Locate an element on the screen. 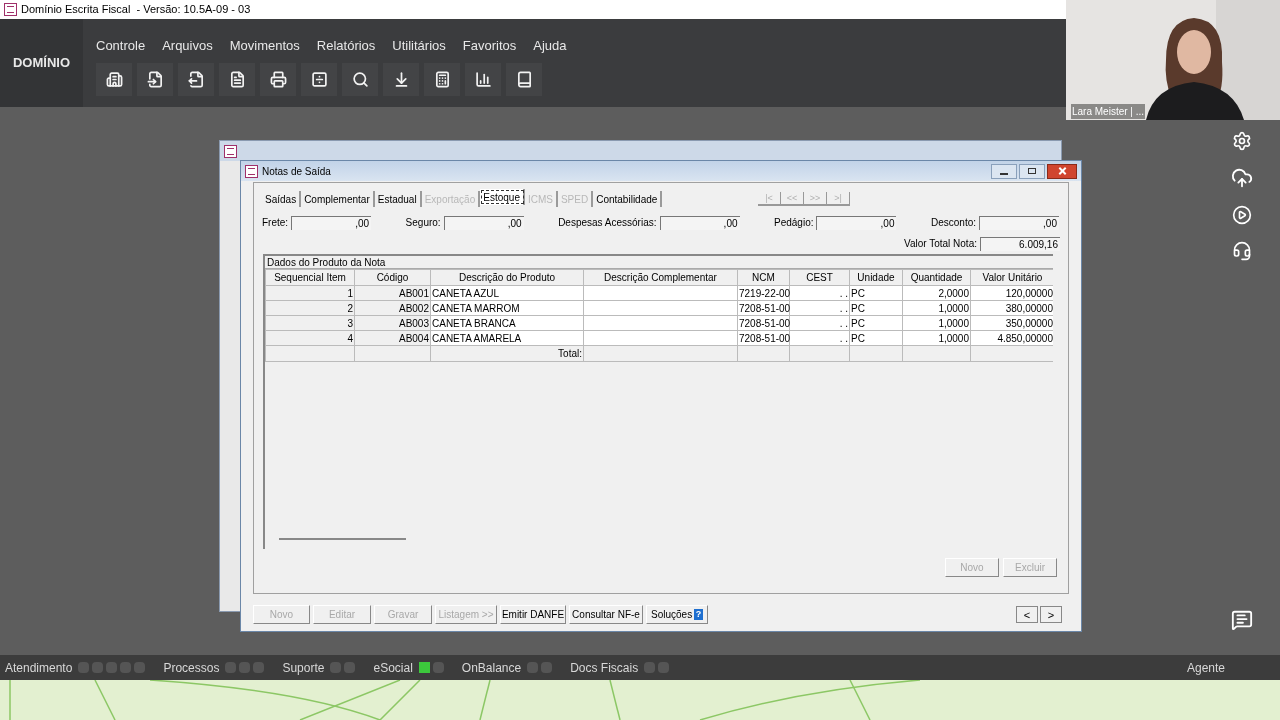  document-out-icon is located at coordinates (196, 79).